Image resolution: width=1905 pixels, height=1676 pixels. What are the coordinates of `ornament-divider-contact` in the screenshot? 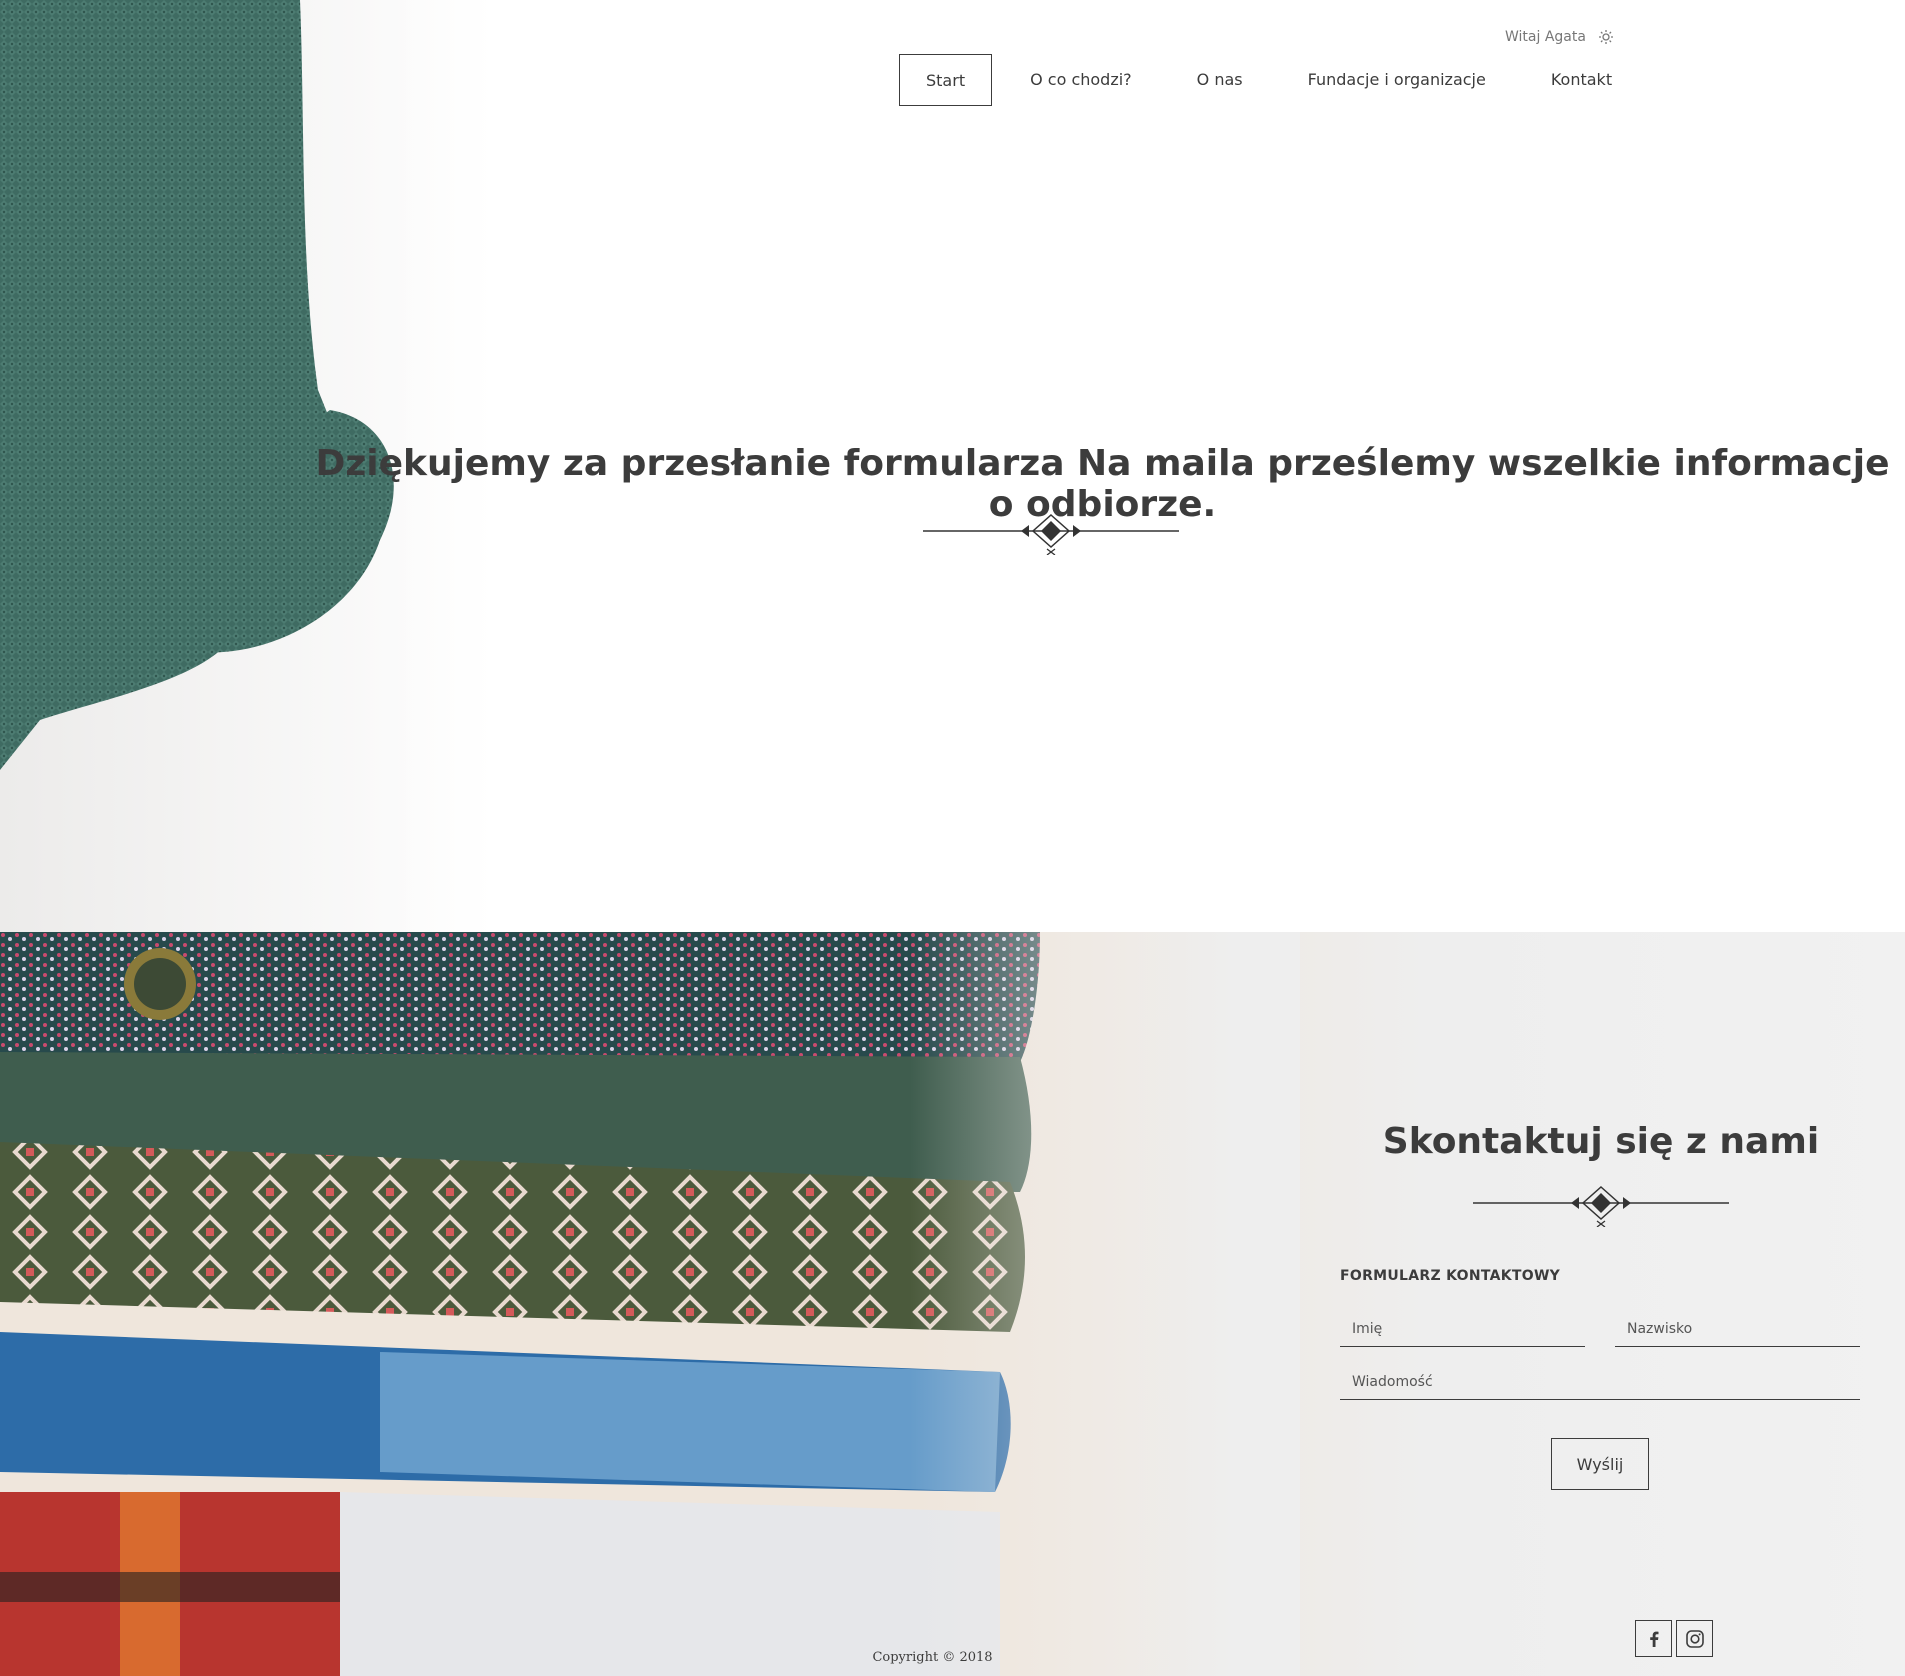 It's located at (1601, 1206).